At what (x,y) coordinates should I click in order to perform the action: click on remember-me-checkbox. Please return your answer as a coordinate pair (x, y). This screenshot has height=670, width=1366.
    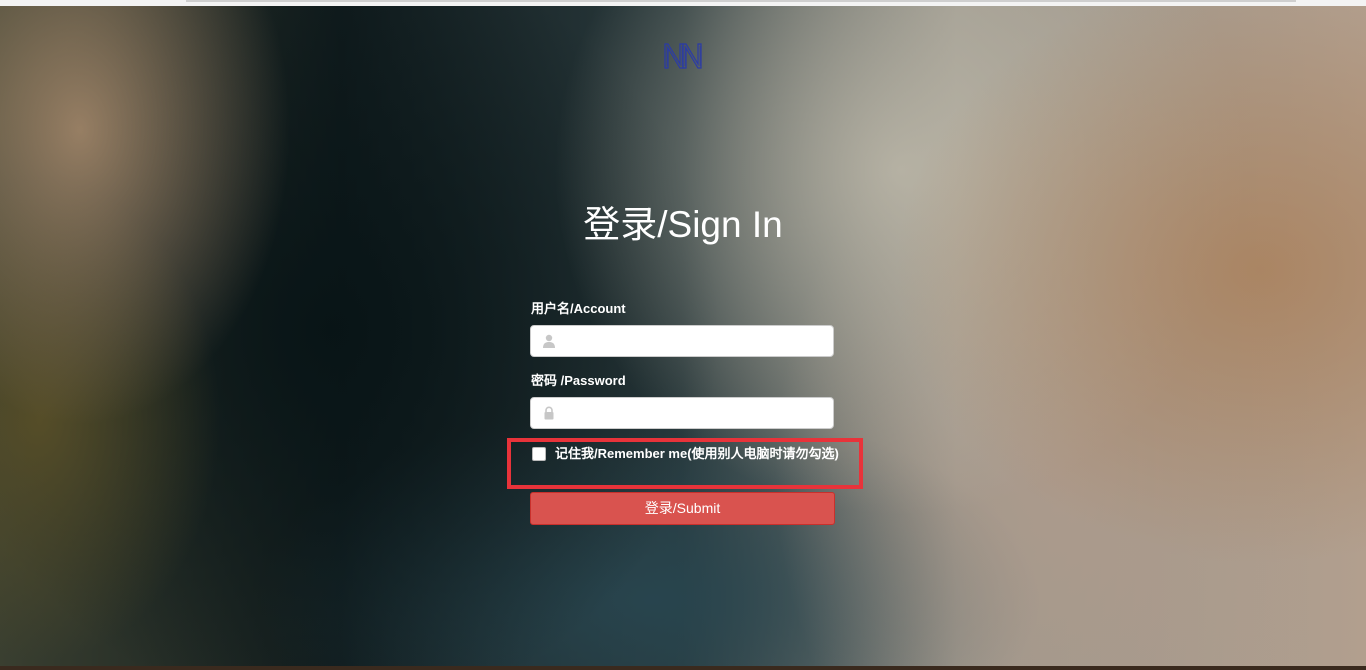
    Looking at the image, I should click on (539, 454).